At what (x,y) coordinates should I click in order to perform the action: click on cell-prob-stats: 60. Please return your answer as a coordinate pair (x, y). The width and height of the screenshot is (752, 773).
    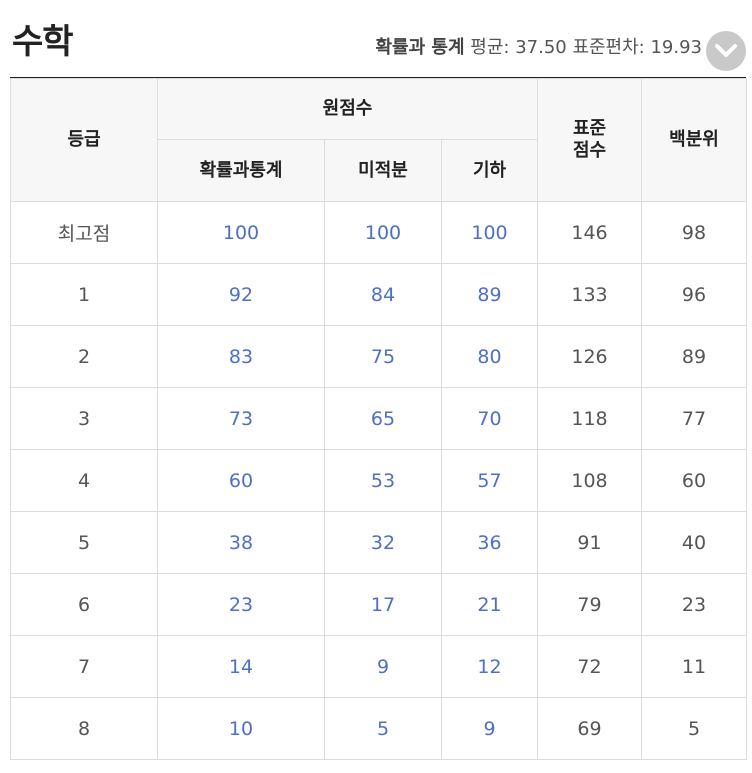
    Looking at the image, I should click on (241, 480).